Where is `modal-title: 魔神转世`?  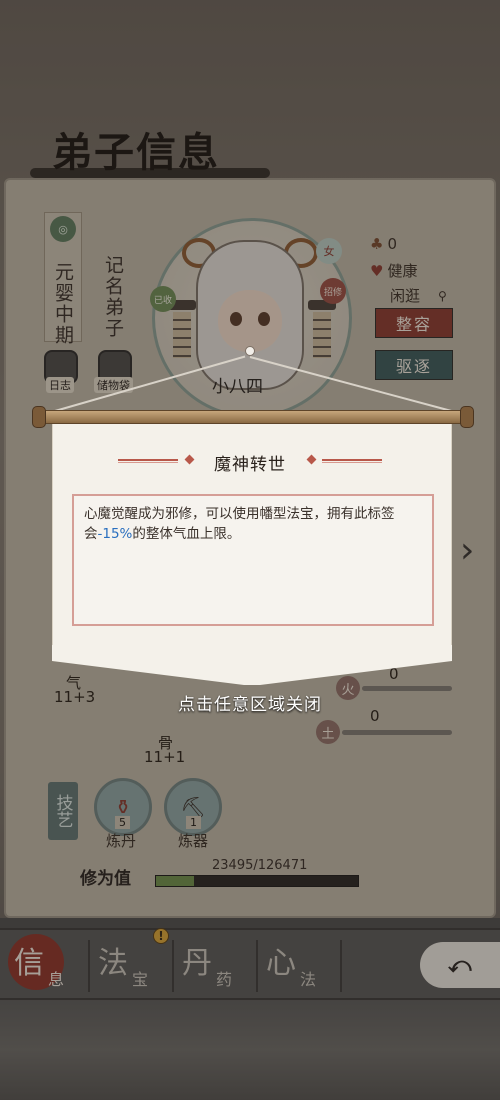 modal-title: 魔神转世 is located at coordinates (250, 465).